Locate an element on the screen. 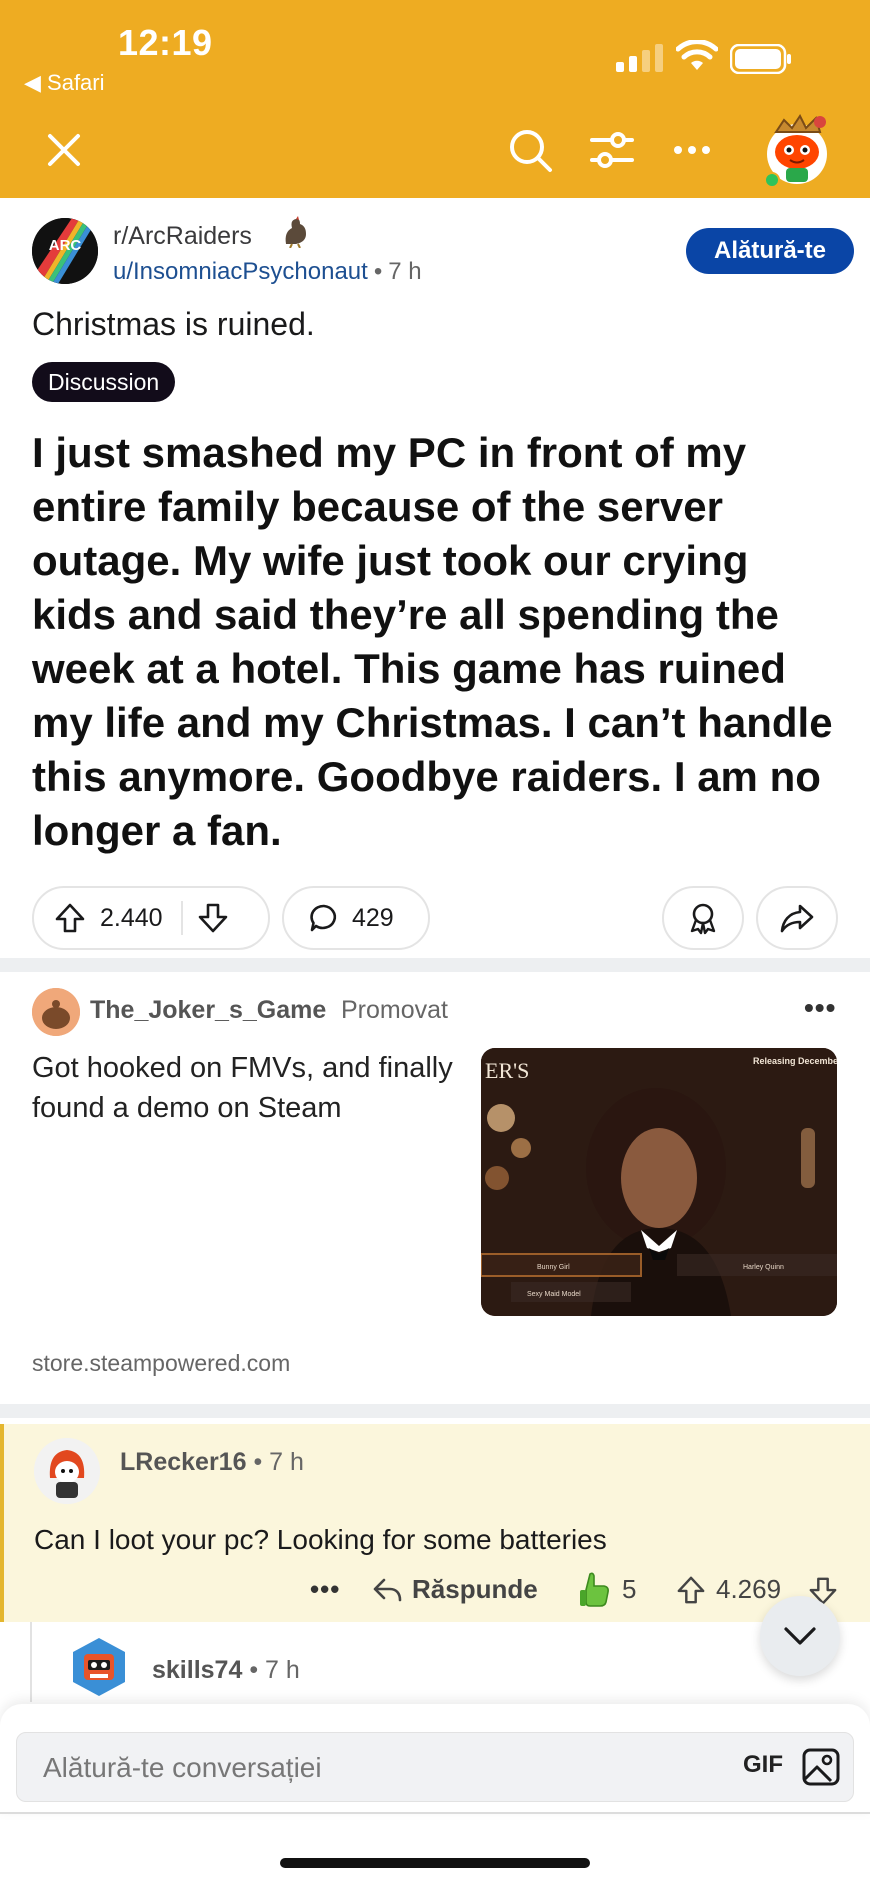  subreddit-logo: ARC is located at coordinates (65, 251).